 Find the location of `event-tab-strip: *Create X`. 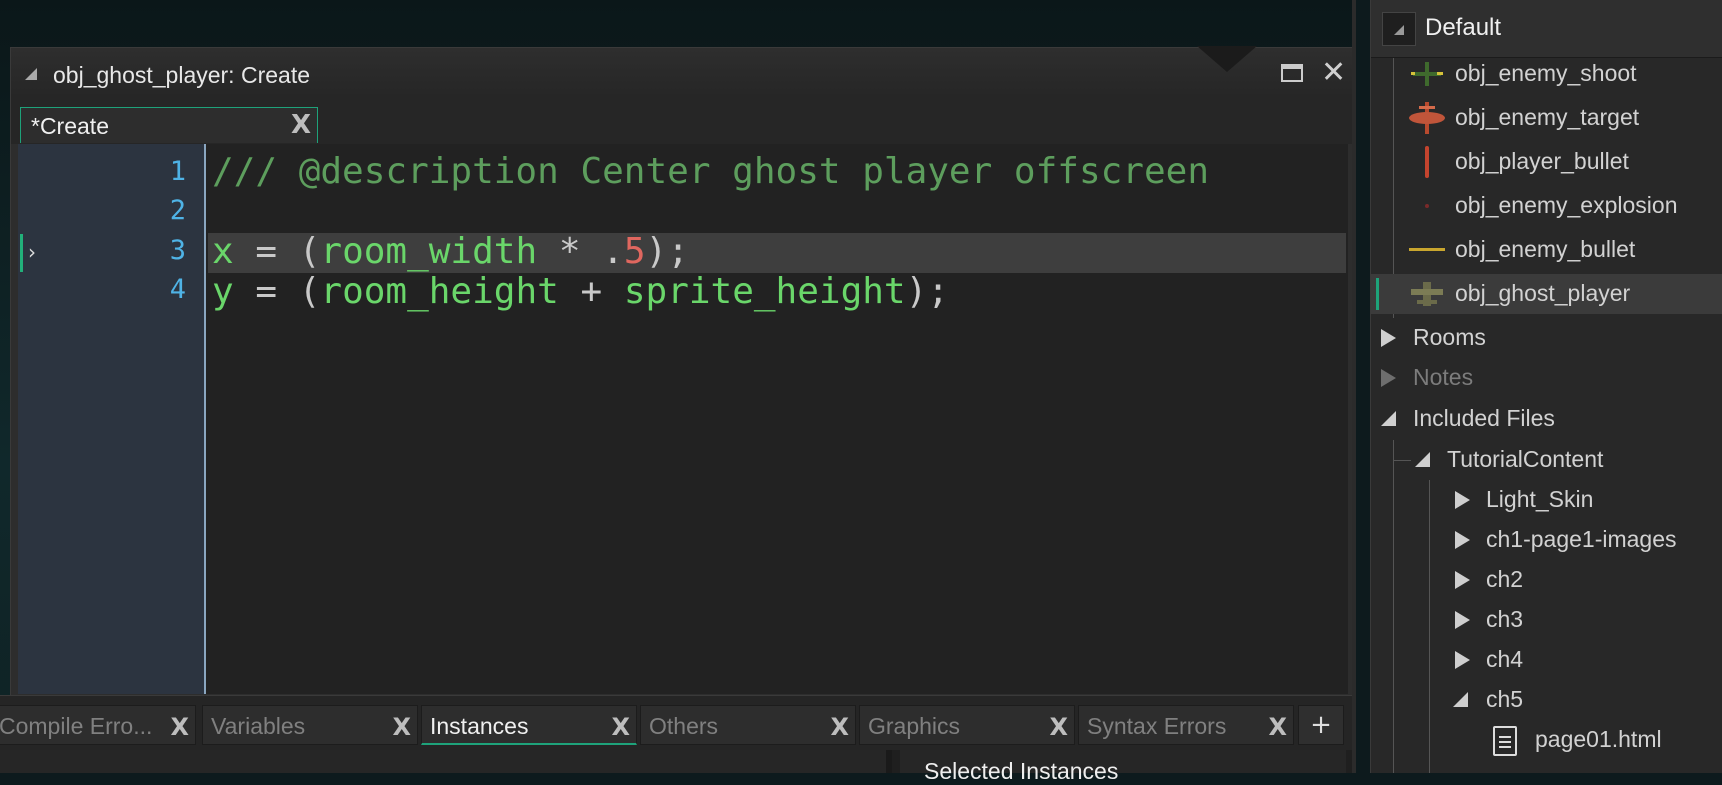

event-tab-strip: *Create X is located at coordinates (682, 121).